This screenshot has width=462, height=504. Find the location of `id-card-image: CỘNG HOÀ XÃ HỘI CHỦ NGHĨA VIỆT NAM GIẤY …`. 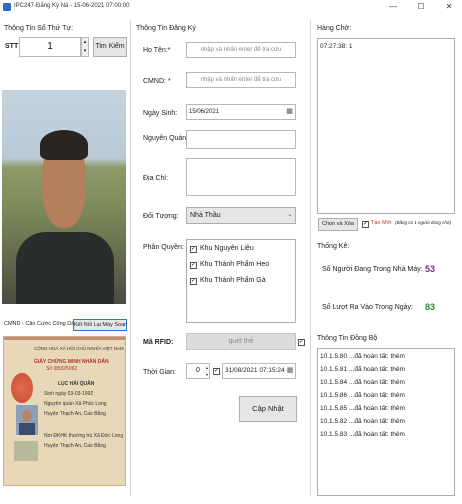

id-card-image: CỘNG HOÀ XÃ HỘI CHỦ NGHĨA VIỆT NAM GIẤY … is located at coordinates (64, 411).